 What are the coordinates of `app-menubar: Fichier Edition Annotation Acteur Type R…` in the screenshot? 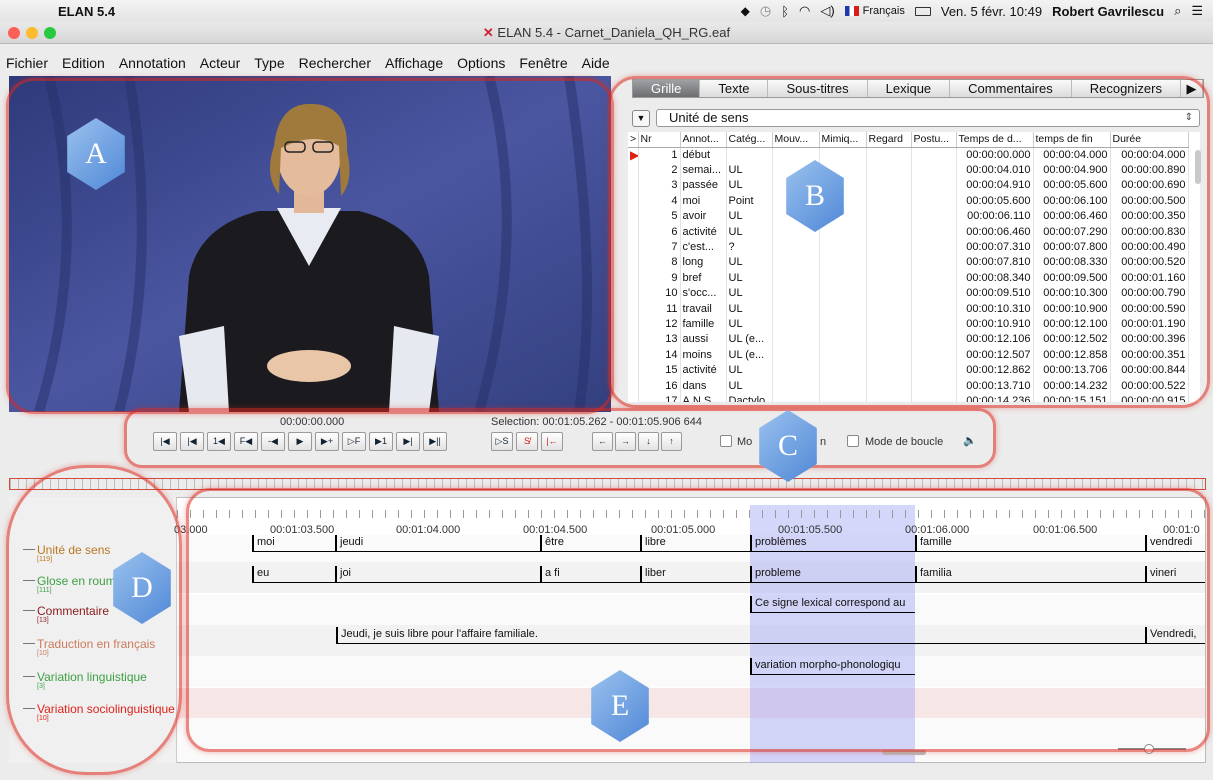 It's located at (606, 63).